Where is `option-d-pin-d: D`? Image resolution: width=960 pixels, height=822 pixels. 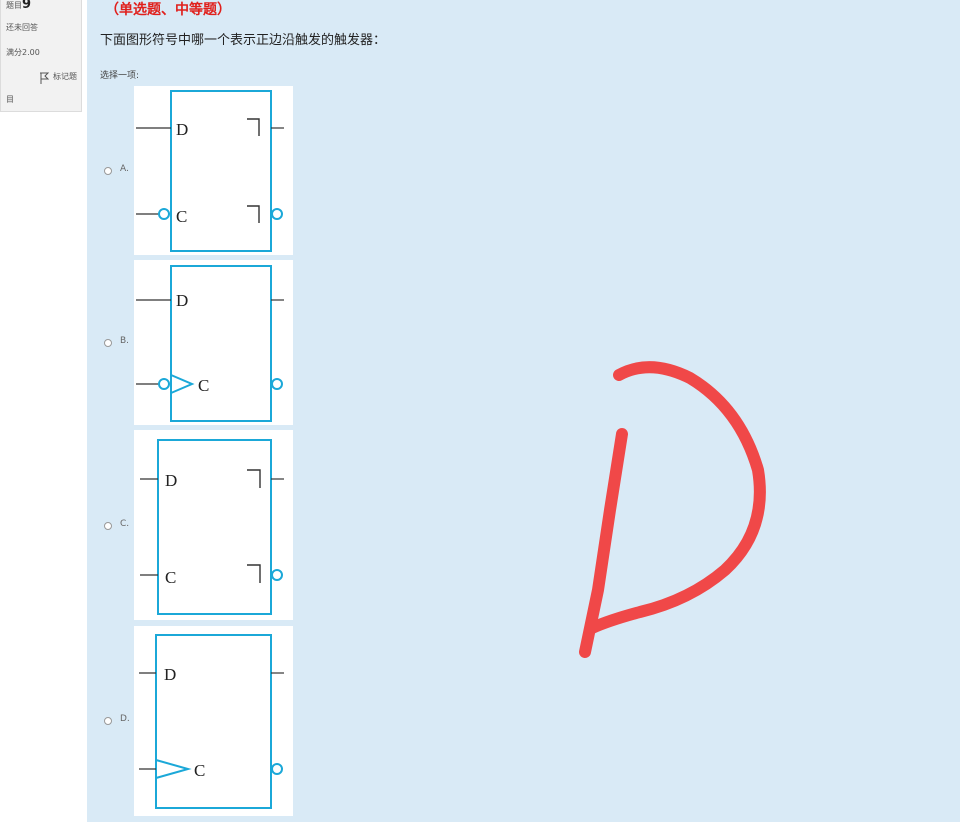
option-d-pin-d: D is located at coordinates (170, 674).